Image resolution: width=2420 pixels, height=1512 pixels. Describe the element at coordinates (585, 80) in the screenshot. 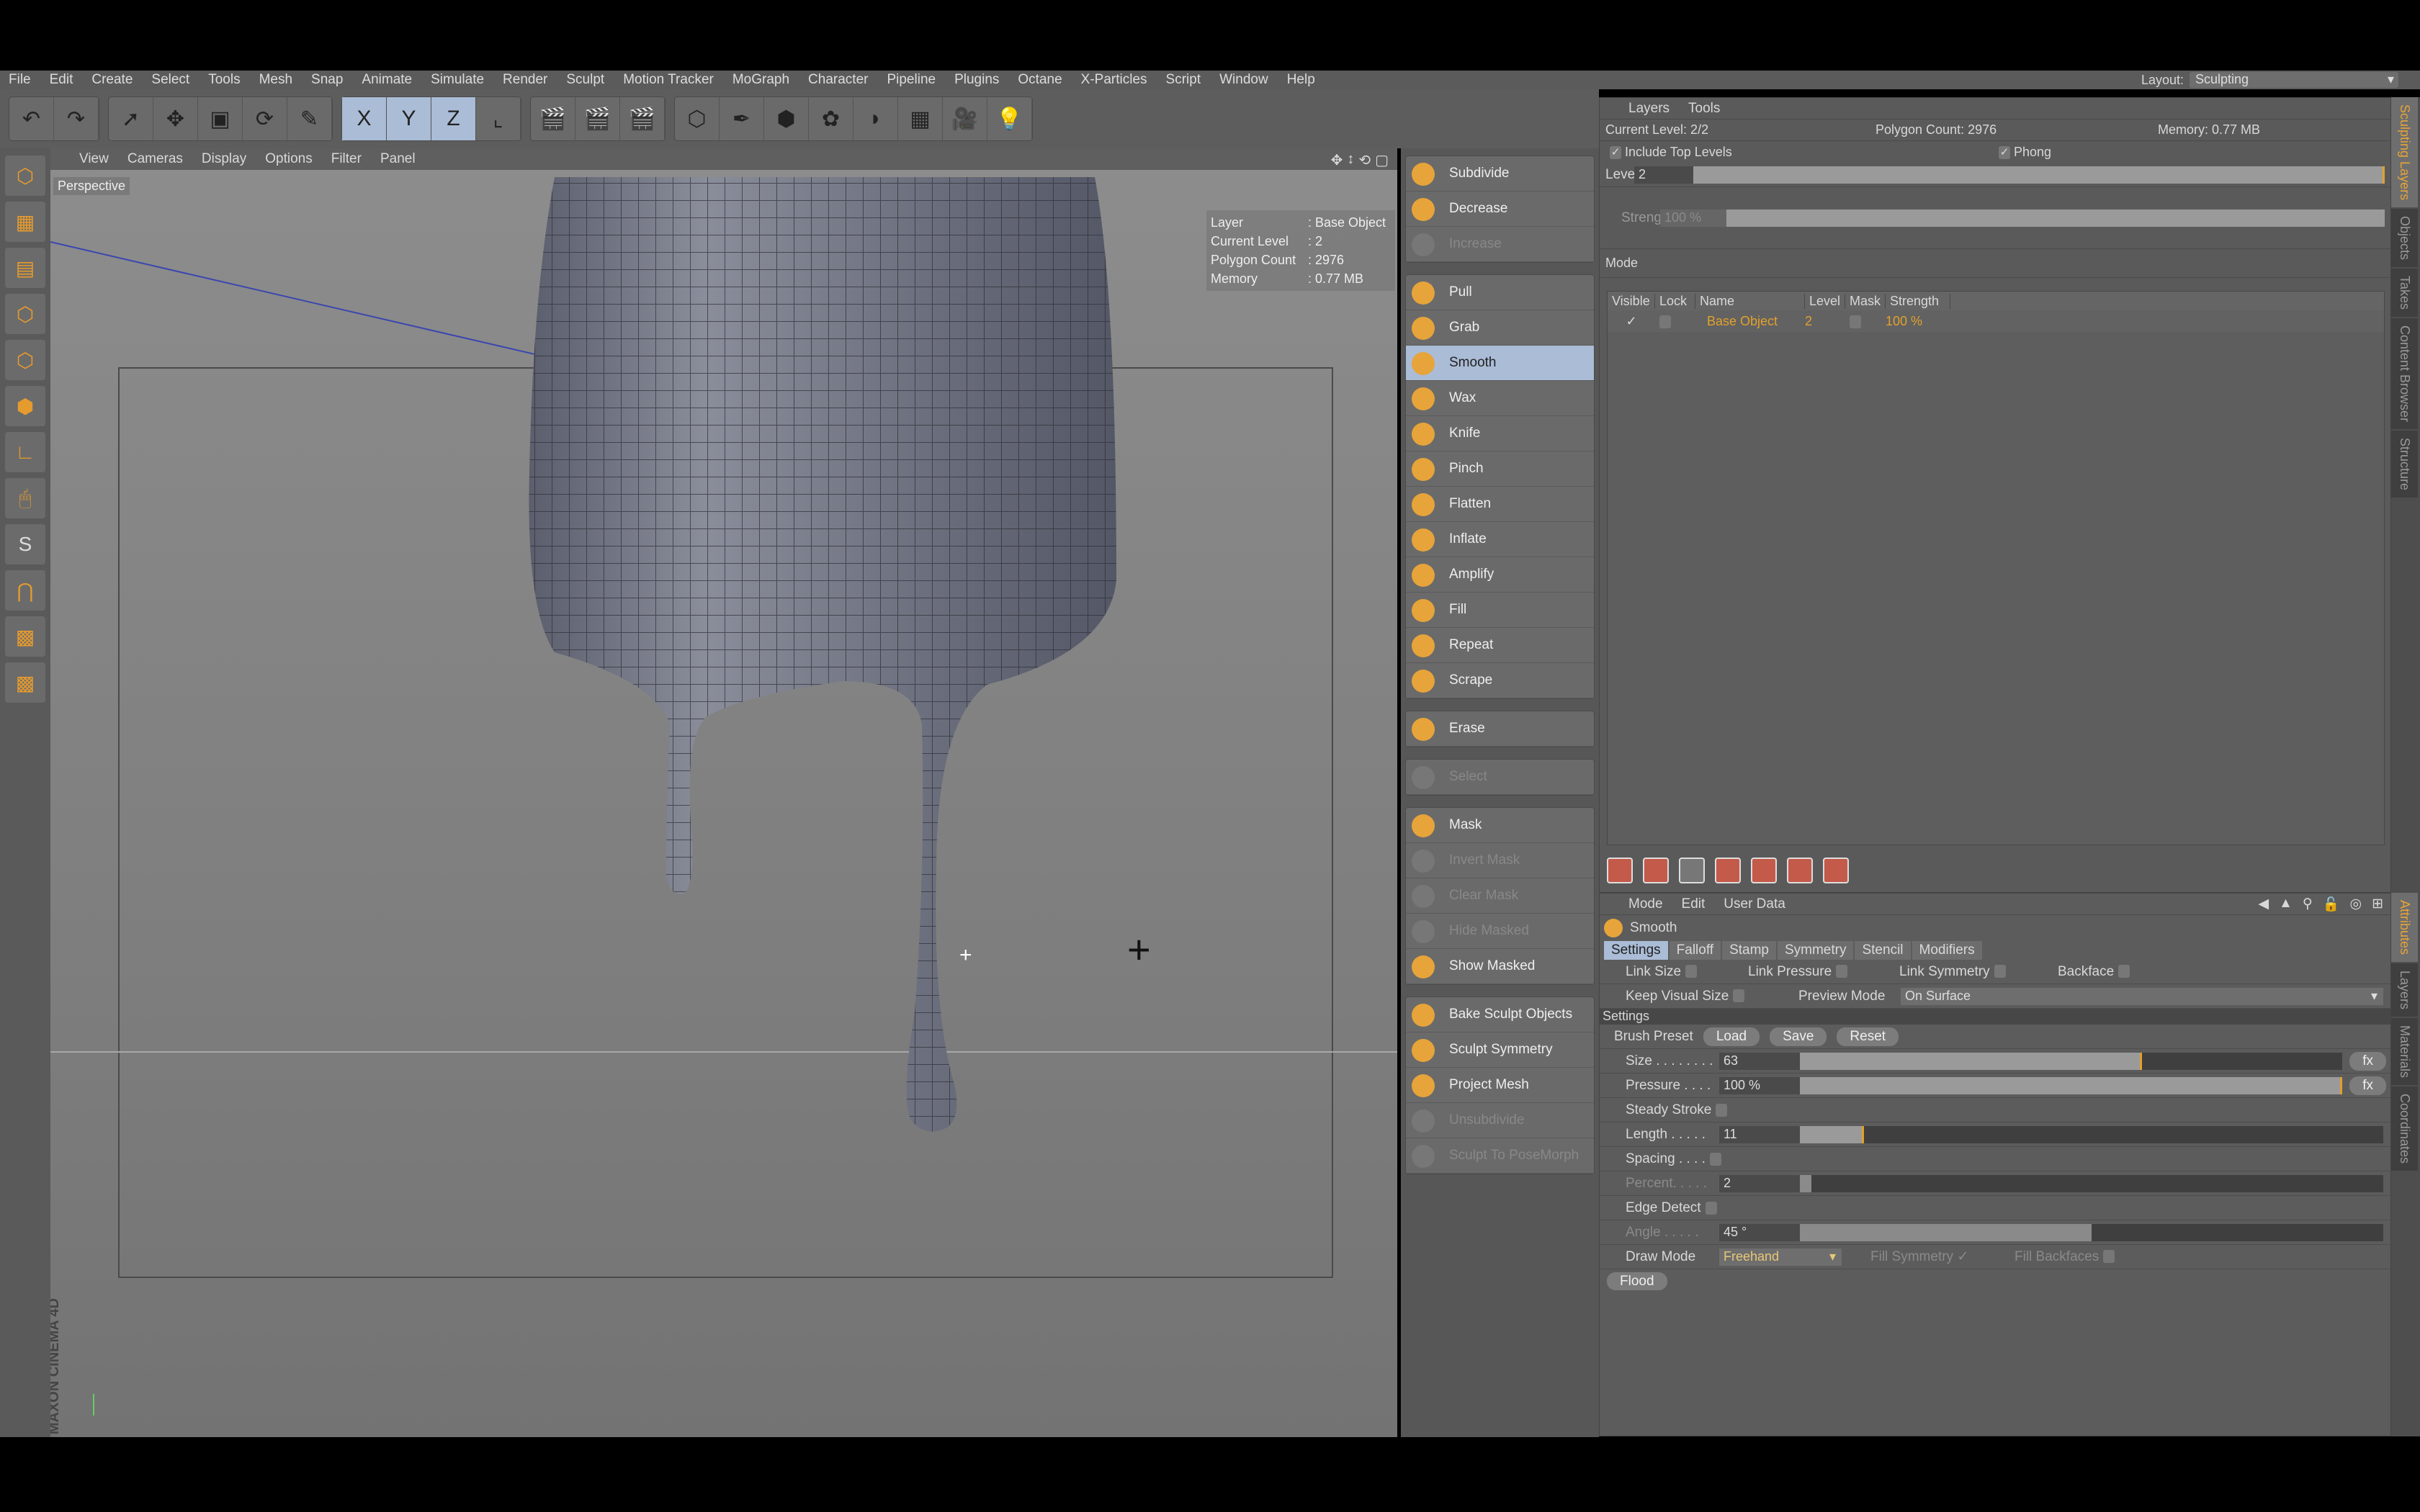

I see `menu-sculpt: Sculpt` at that location.